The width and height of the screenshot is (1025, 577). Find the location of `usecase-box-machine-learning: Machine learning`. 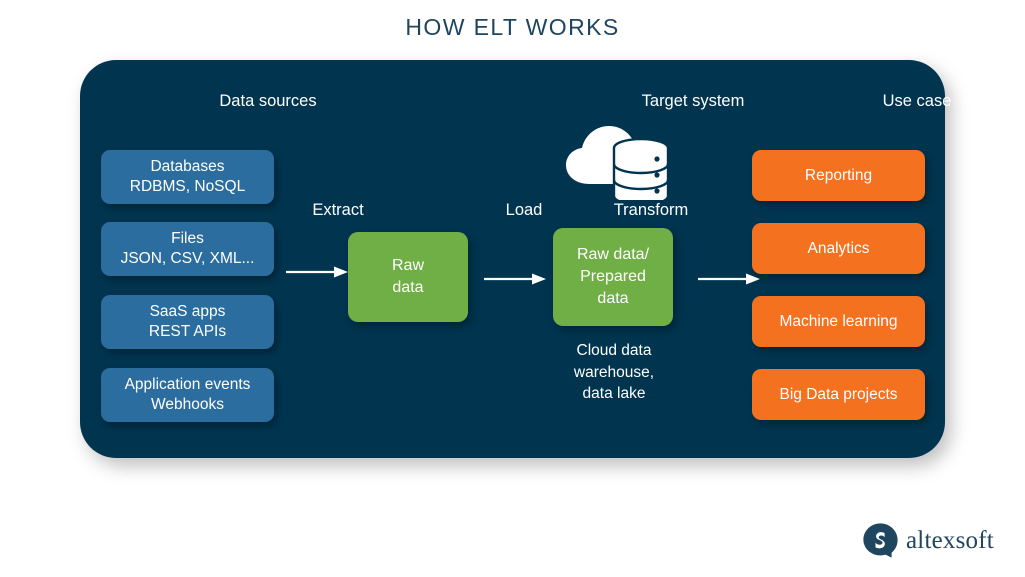

usecase-box-machine-learning: Machine learning is located at coordinates (838, 321).